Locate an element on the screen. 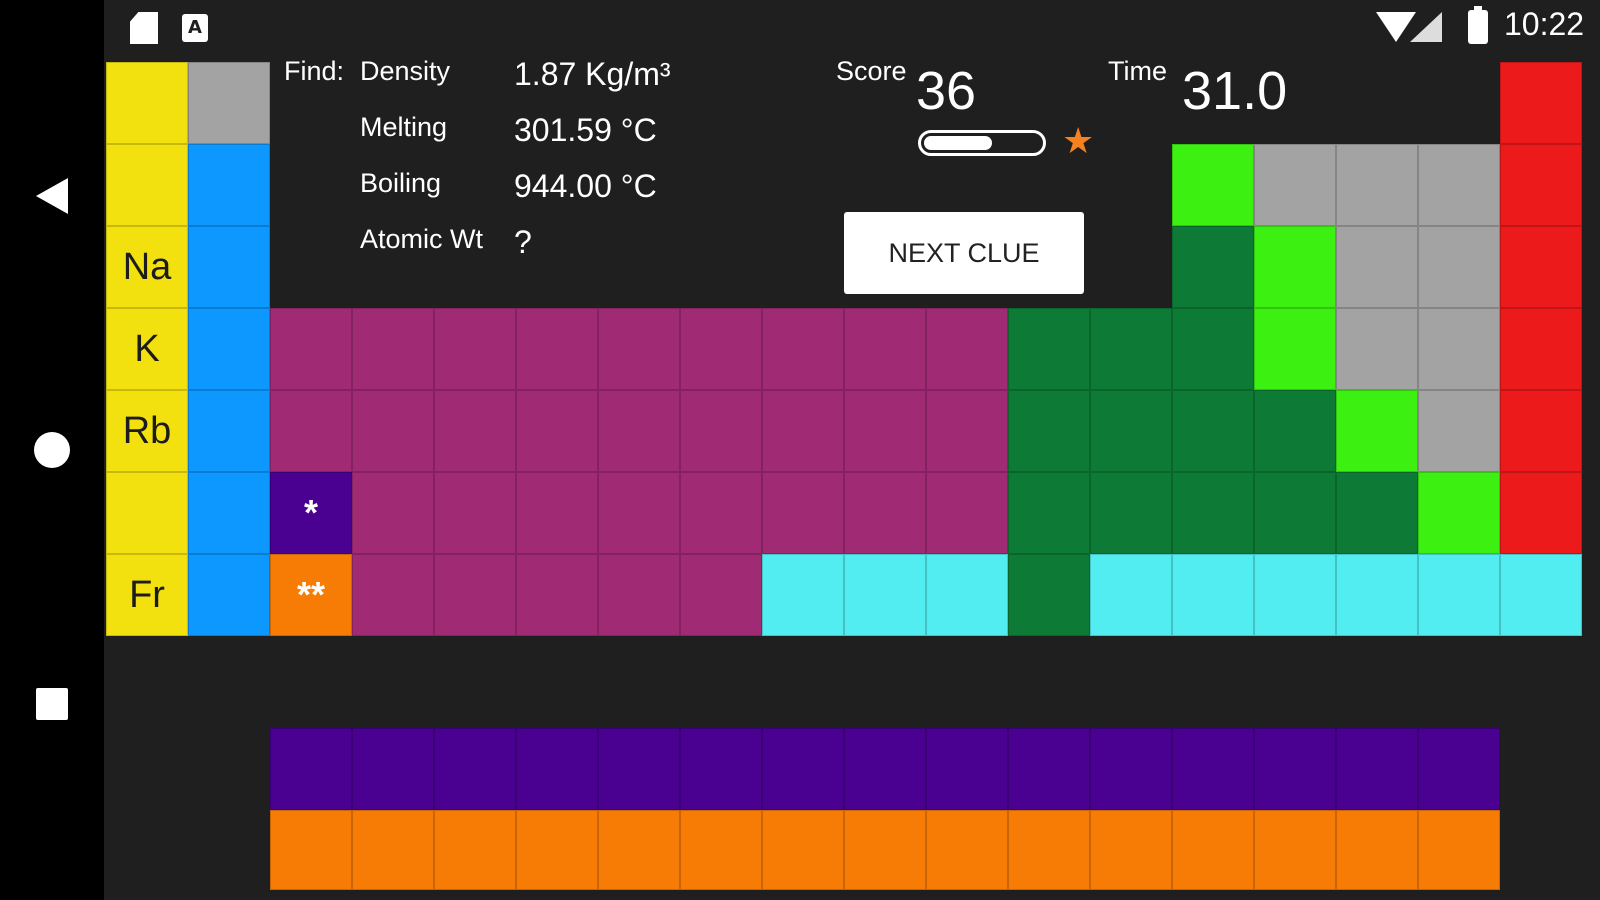  element-cell-r7-c8 is located at coordinates (721, 595).